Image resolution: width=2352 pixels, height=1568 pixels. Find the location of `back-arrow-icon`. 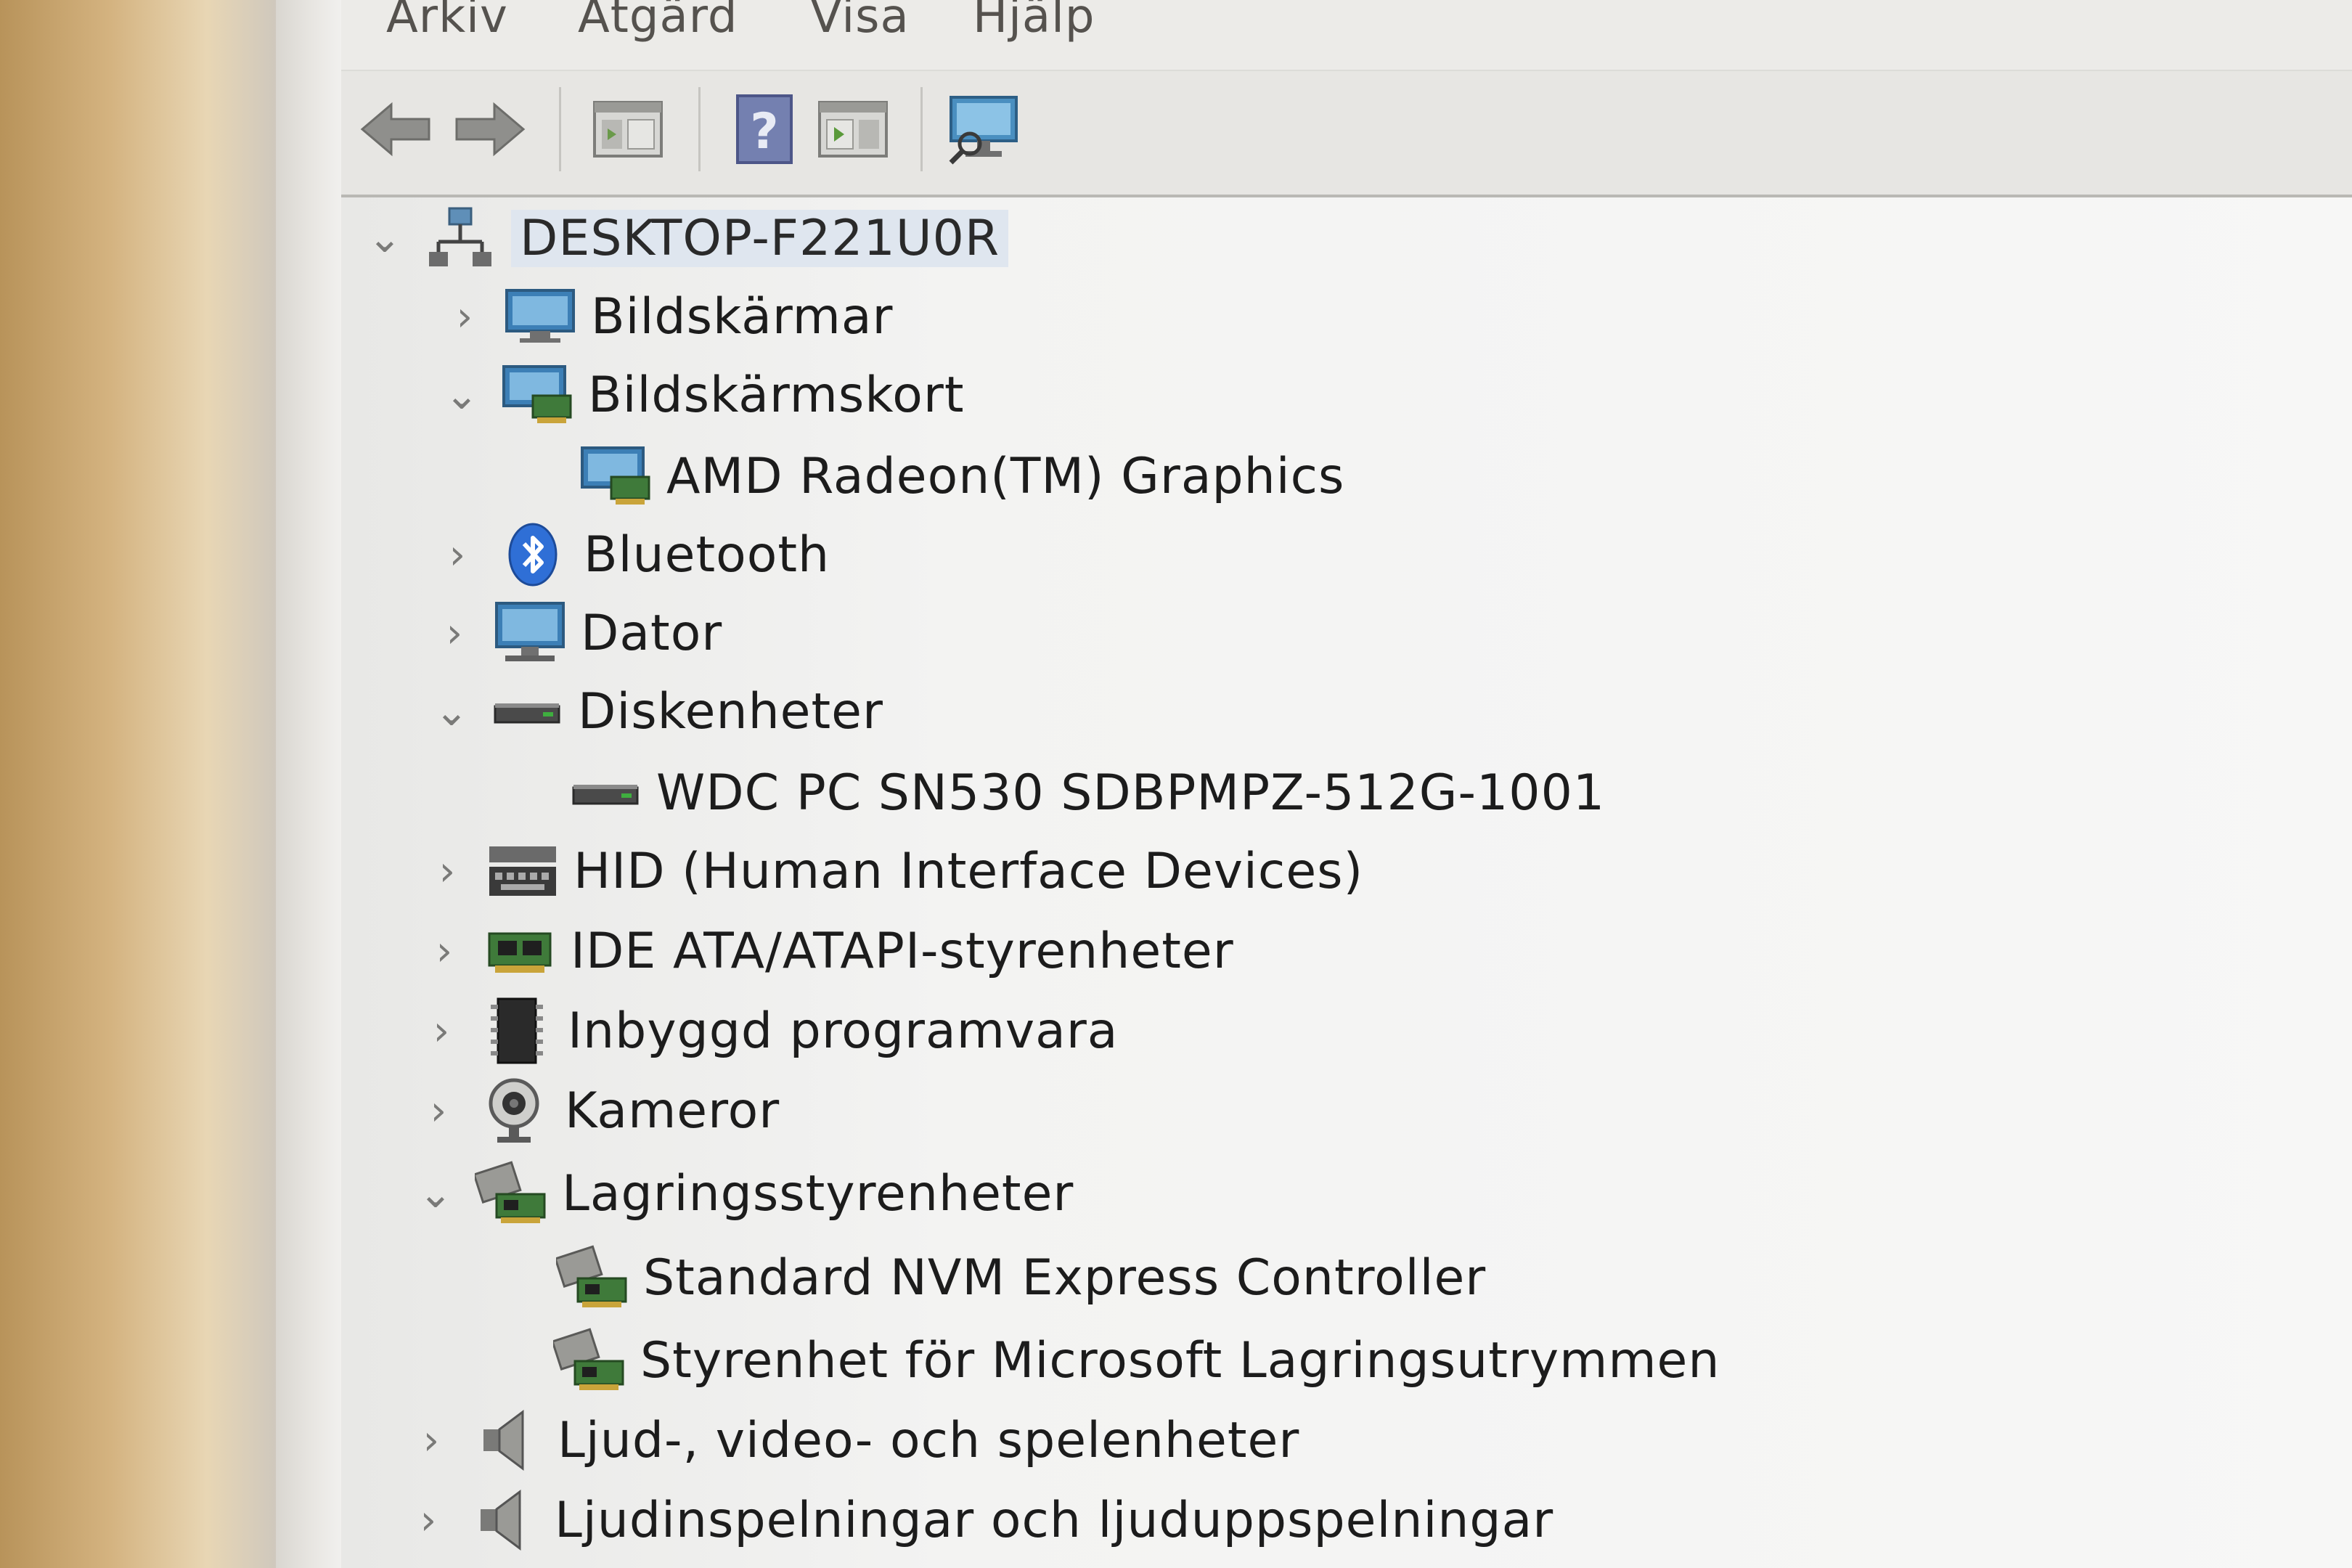

back-arrow-icon is located at coordinates (395, 130).